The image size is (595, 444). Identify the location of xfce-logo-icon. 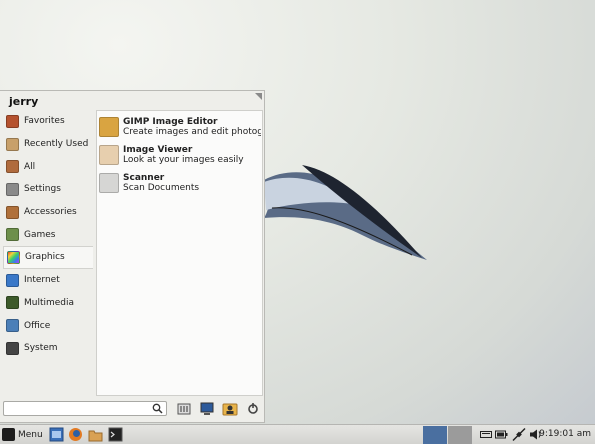
(8, 434).